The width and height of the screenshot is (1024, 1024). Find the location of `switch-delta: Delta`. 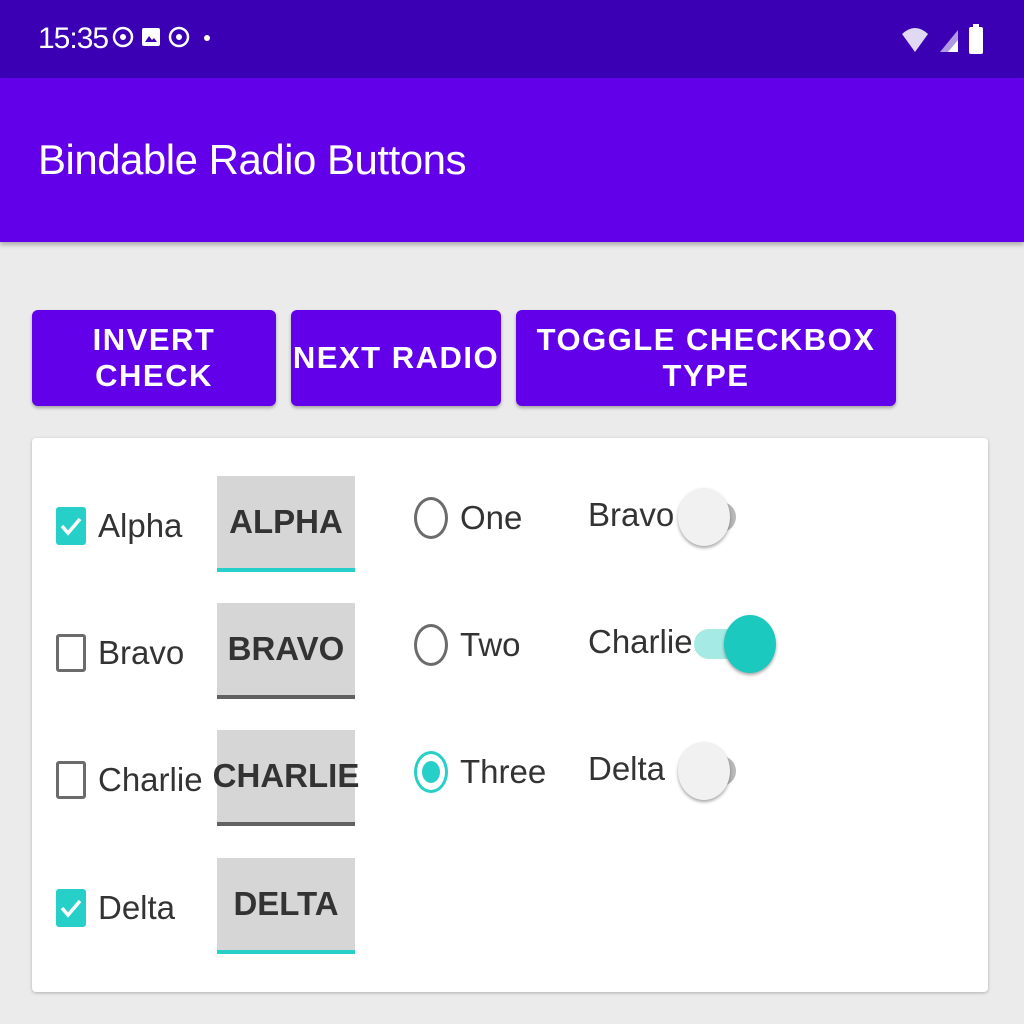

switch-delta: Delta is located at coordinates (688, 770).